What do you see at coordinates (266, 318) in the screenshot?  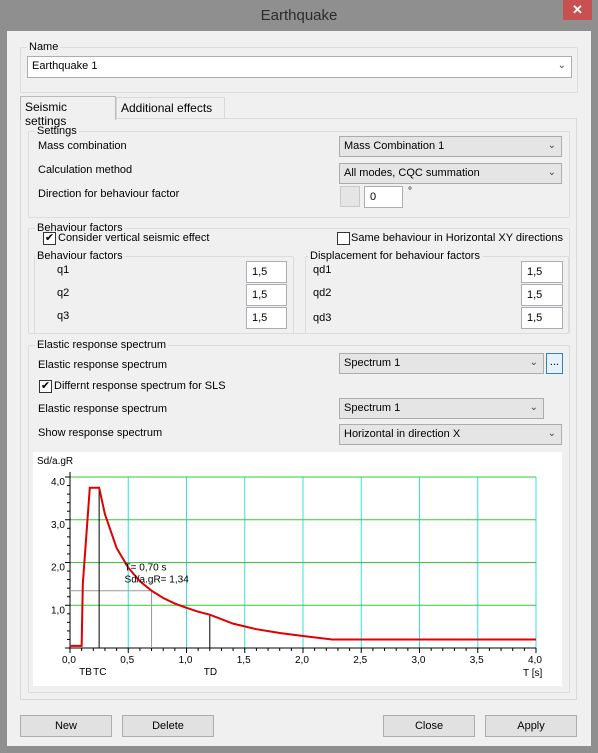 I see `q3-input: 1,5` at bounding box center [266, 318].